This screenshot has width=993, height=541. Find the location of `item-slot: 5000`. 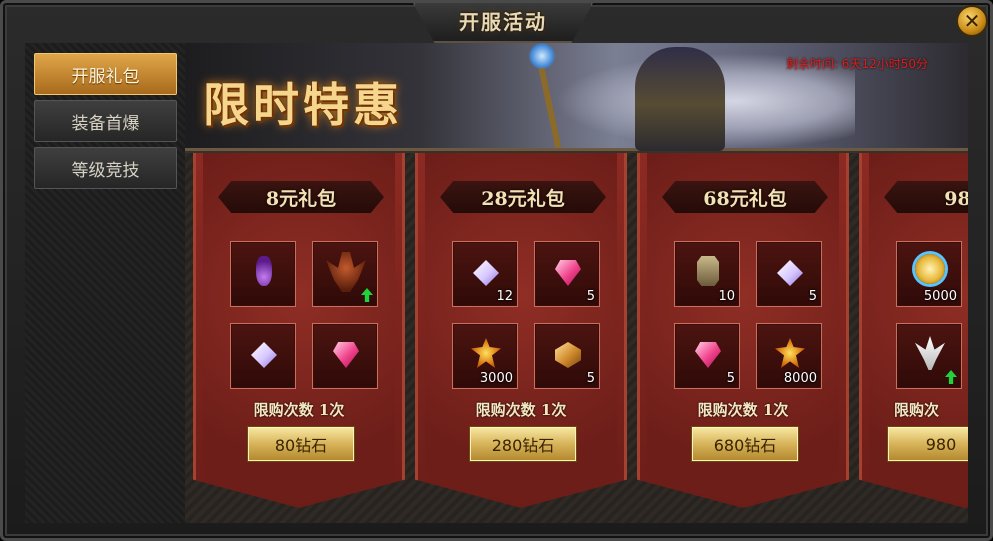

item-slot: 5000 is located at coordinates (929, 274).